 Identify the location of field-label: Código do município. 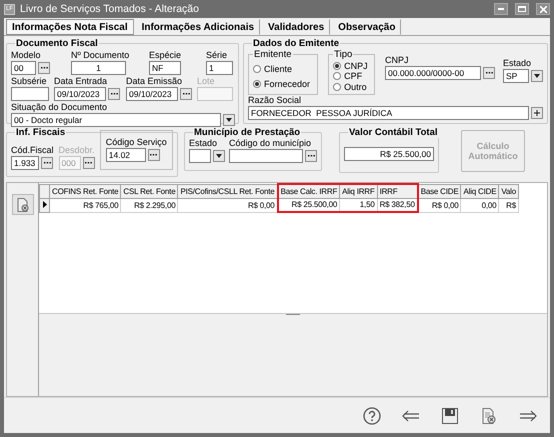
(270, 143).